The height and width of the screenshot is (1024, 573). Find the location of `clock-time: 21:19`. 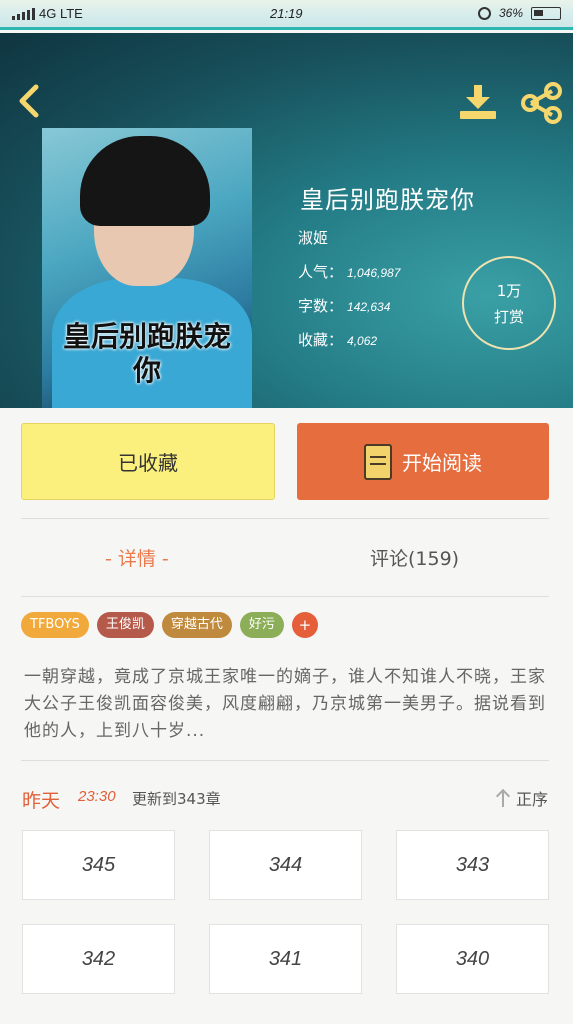

clock-time: 21:19 is located at coordinates (286, 13).